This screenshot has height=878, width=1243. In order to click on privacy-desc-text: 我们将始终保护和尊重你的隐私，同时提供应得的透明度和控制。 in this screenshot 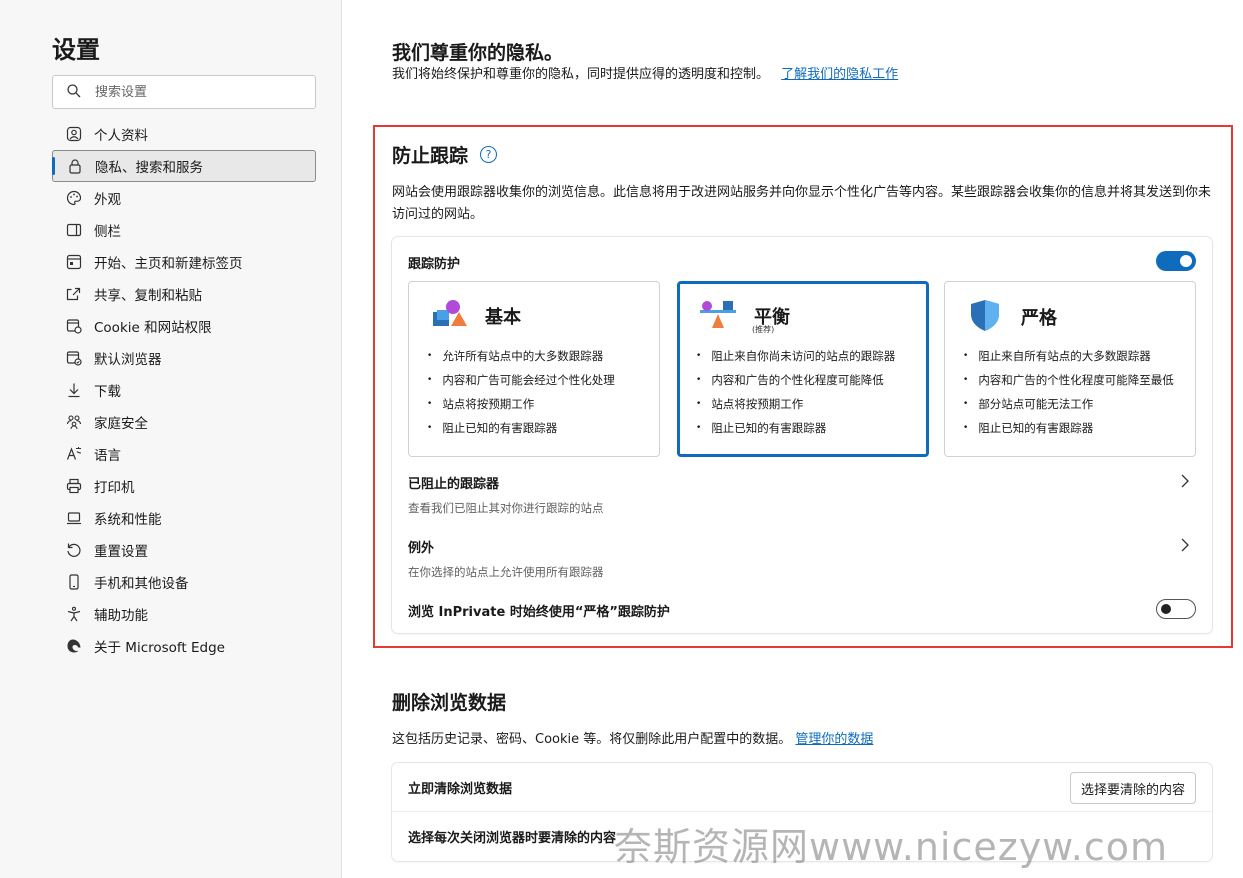, I will do `click(581, 74)`.